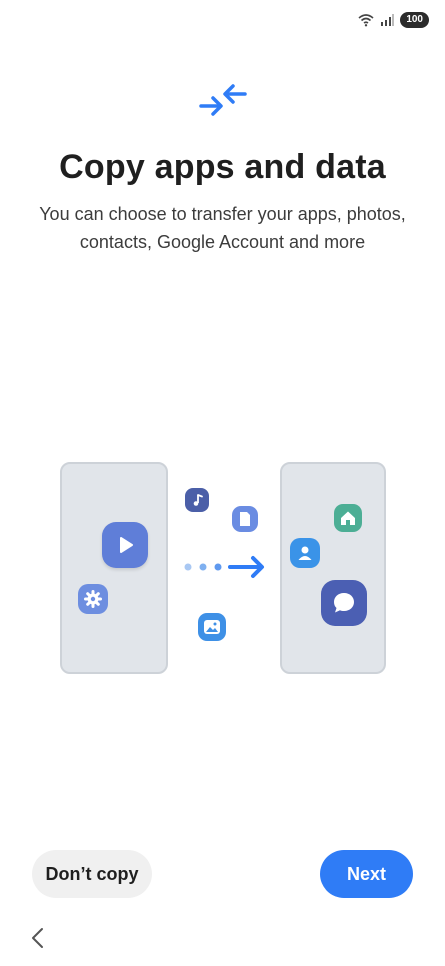 Image resolution: width=445 pixels, height=966 pixels. What do you see at coordinates (92, 874) in the screenshot?
I see `dont-copy-button: Don’t copy` at bounding box center [92, 874].